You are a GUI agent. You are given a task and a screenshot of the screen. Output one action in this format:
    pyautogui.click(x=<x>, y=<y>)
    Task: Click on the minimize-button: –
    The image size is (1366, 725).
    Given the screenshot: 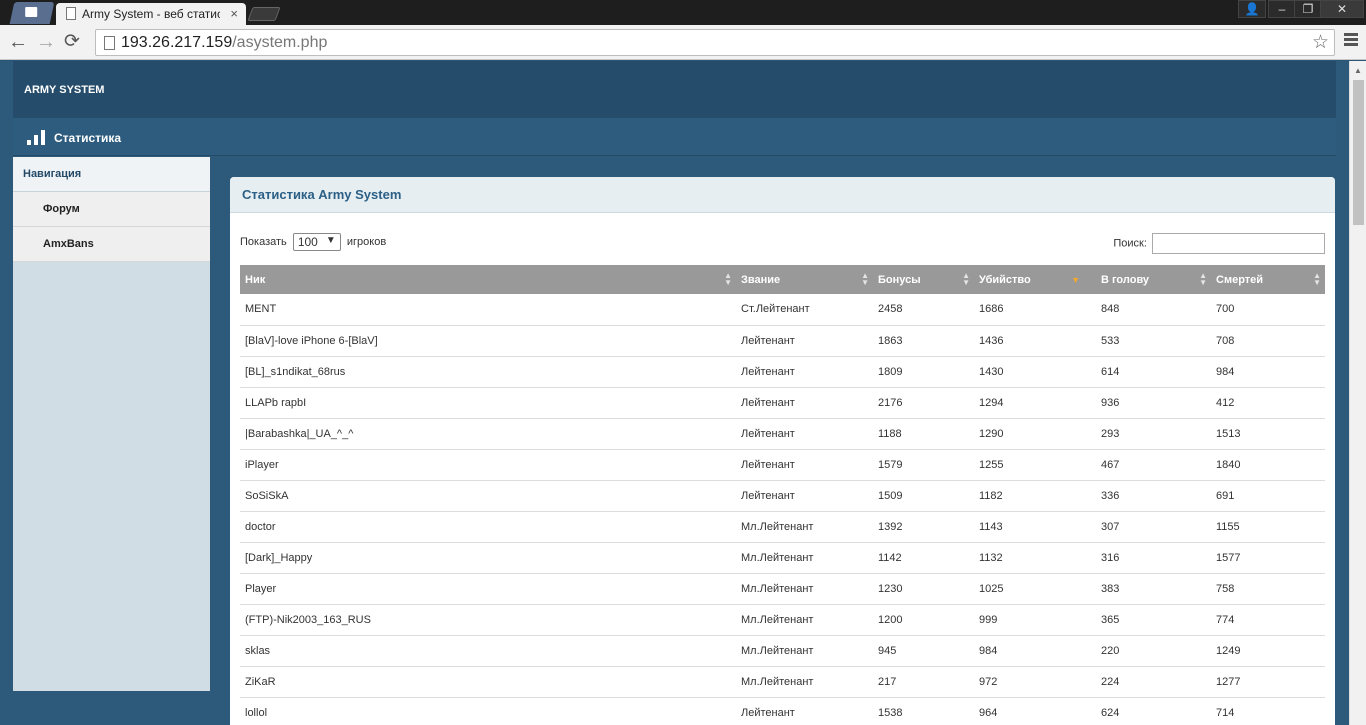 What is the action you would take?
    pyautogui.click(x=1282, y=9)
    